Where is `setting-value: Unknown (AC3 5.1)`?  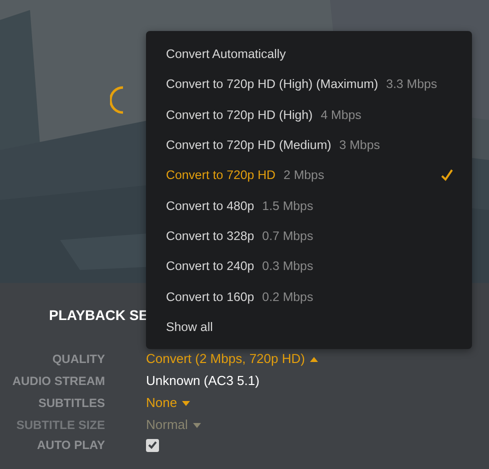 setting-value: Unknown (AC3 5.1) is located at coordinates (203, 381).